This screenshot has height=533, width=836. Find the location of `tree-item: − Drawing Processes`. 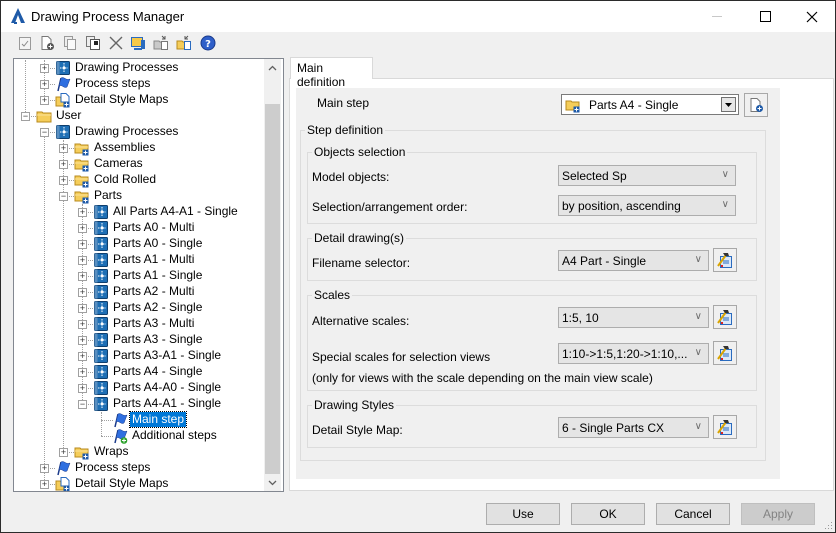

tree-item: − Drawing Processes is located at coordinates (138, 132).